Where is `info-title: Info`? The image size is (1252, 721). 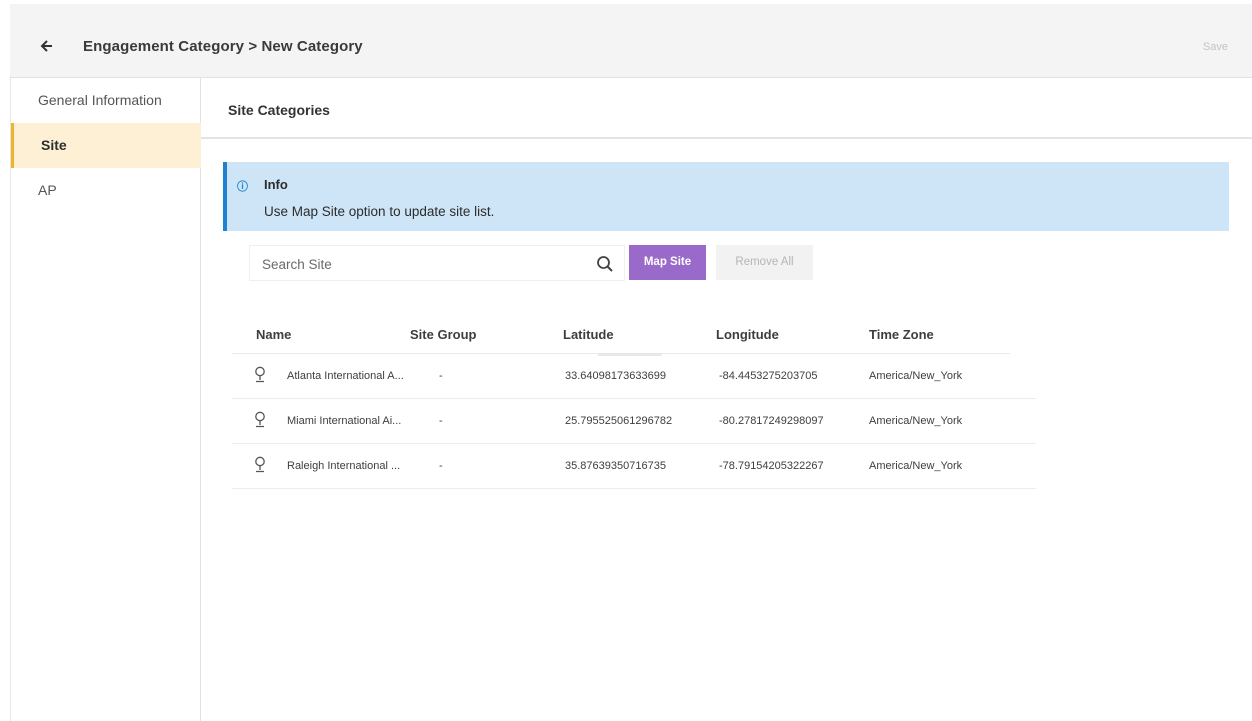 info-title: Info is located at coordinates (276, 184).